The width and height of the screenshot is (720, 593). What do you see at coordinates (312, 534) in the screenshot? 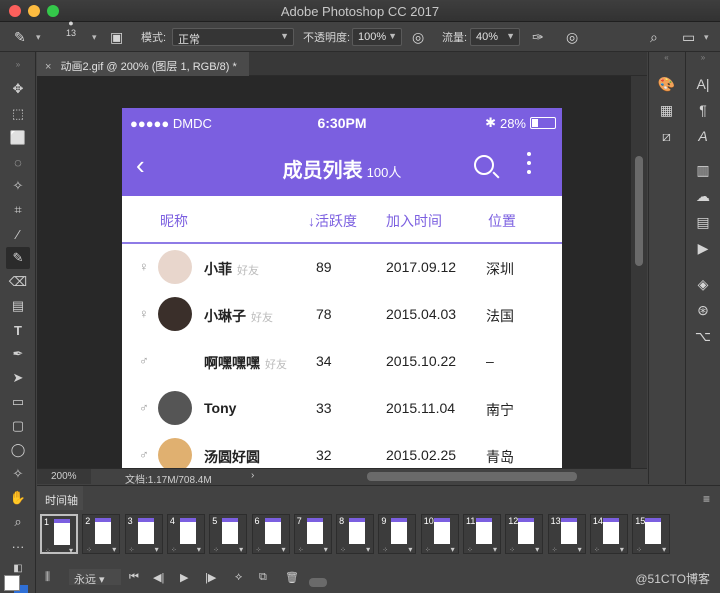
I see `animation-frame: 7 ⁘ ▾` at bounding box center [312, 534].